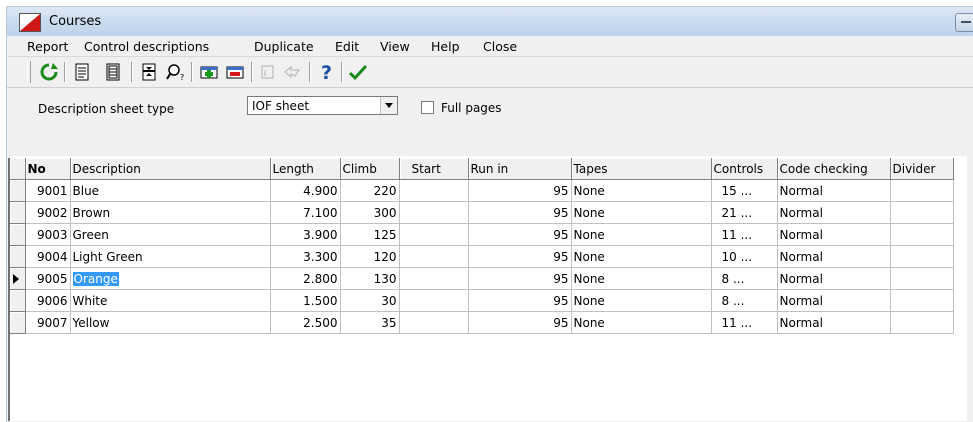 Image resolution: width=973 pixels, height=422 pixels. What do you see at coordinates (358, 72) in the screenshot?
I see `check-icon` at bounding box center [358, 72].